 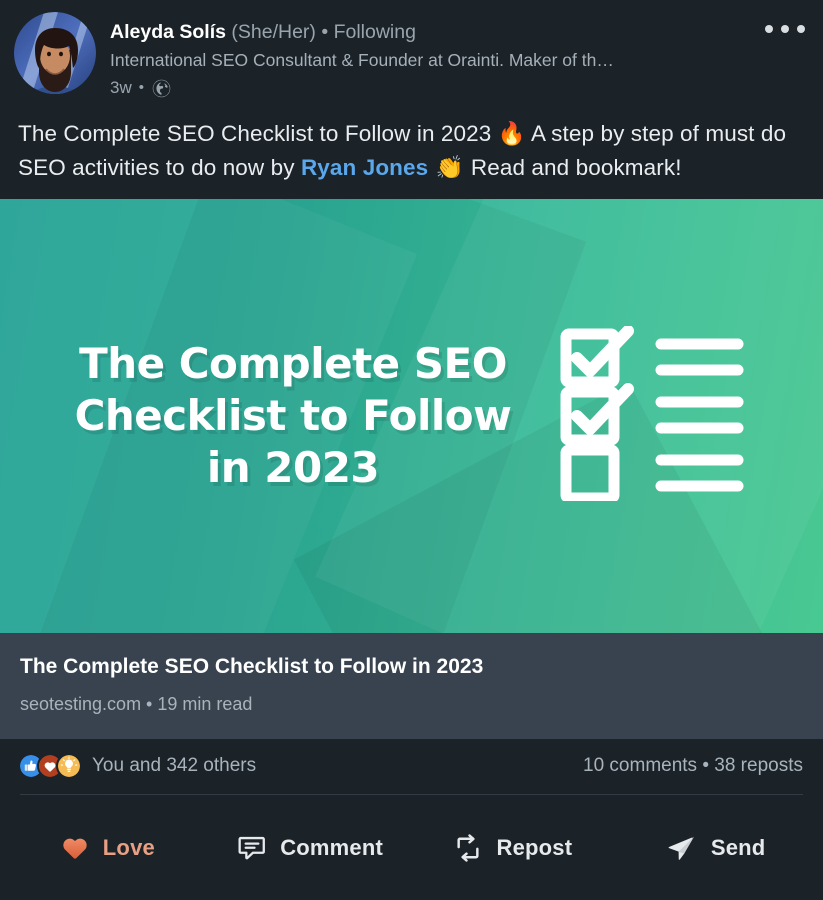 I want to click on reactions-summary: You and 342 others, so click(x=137, y=766).